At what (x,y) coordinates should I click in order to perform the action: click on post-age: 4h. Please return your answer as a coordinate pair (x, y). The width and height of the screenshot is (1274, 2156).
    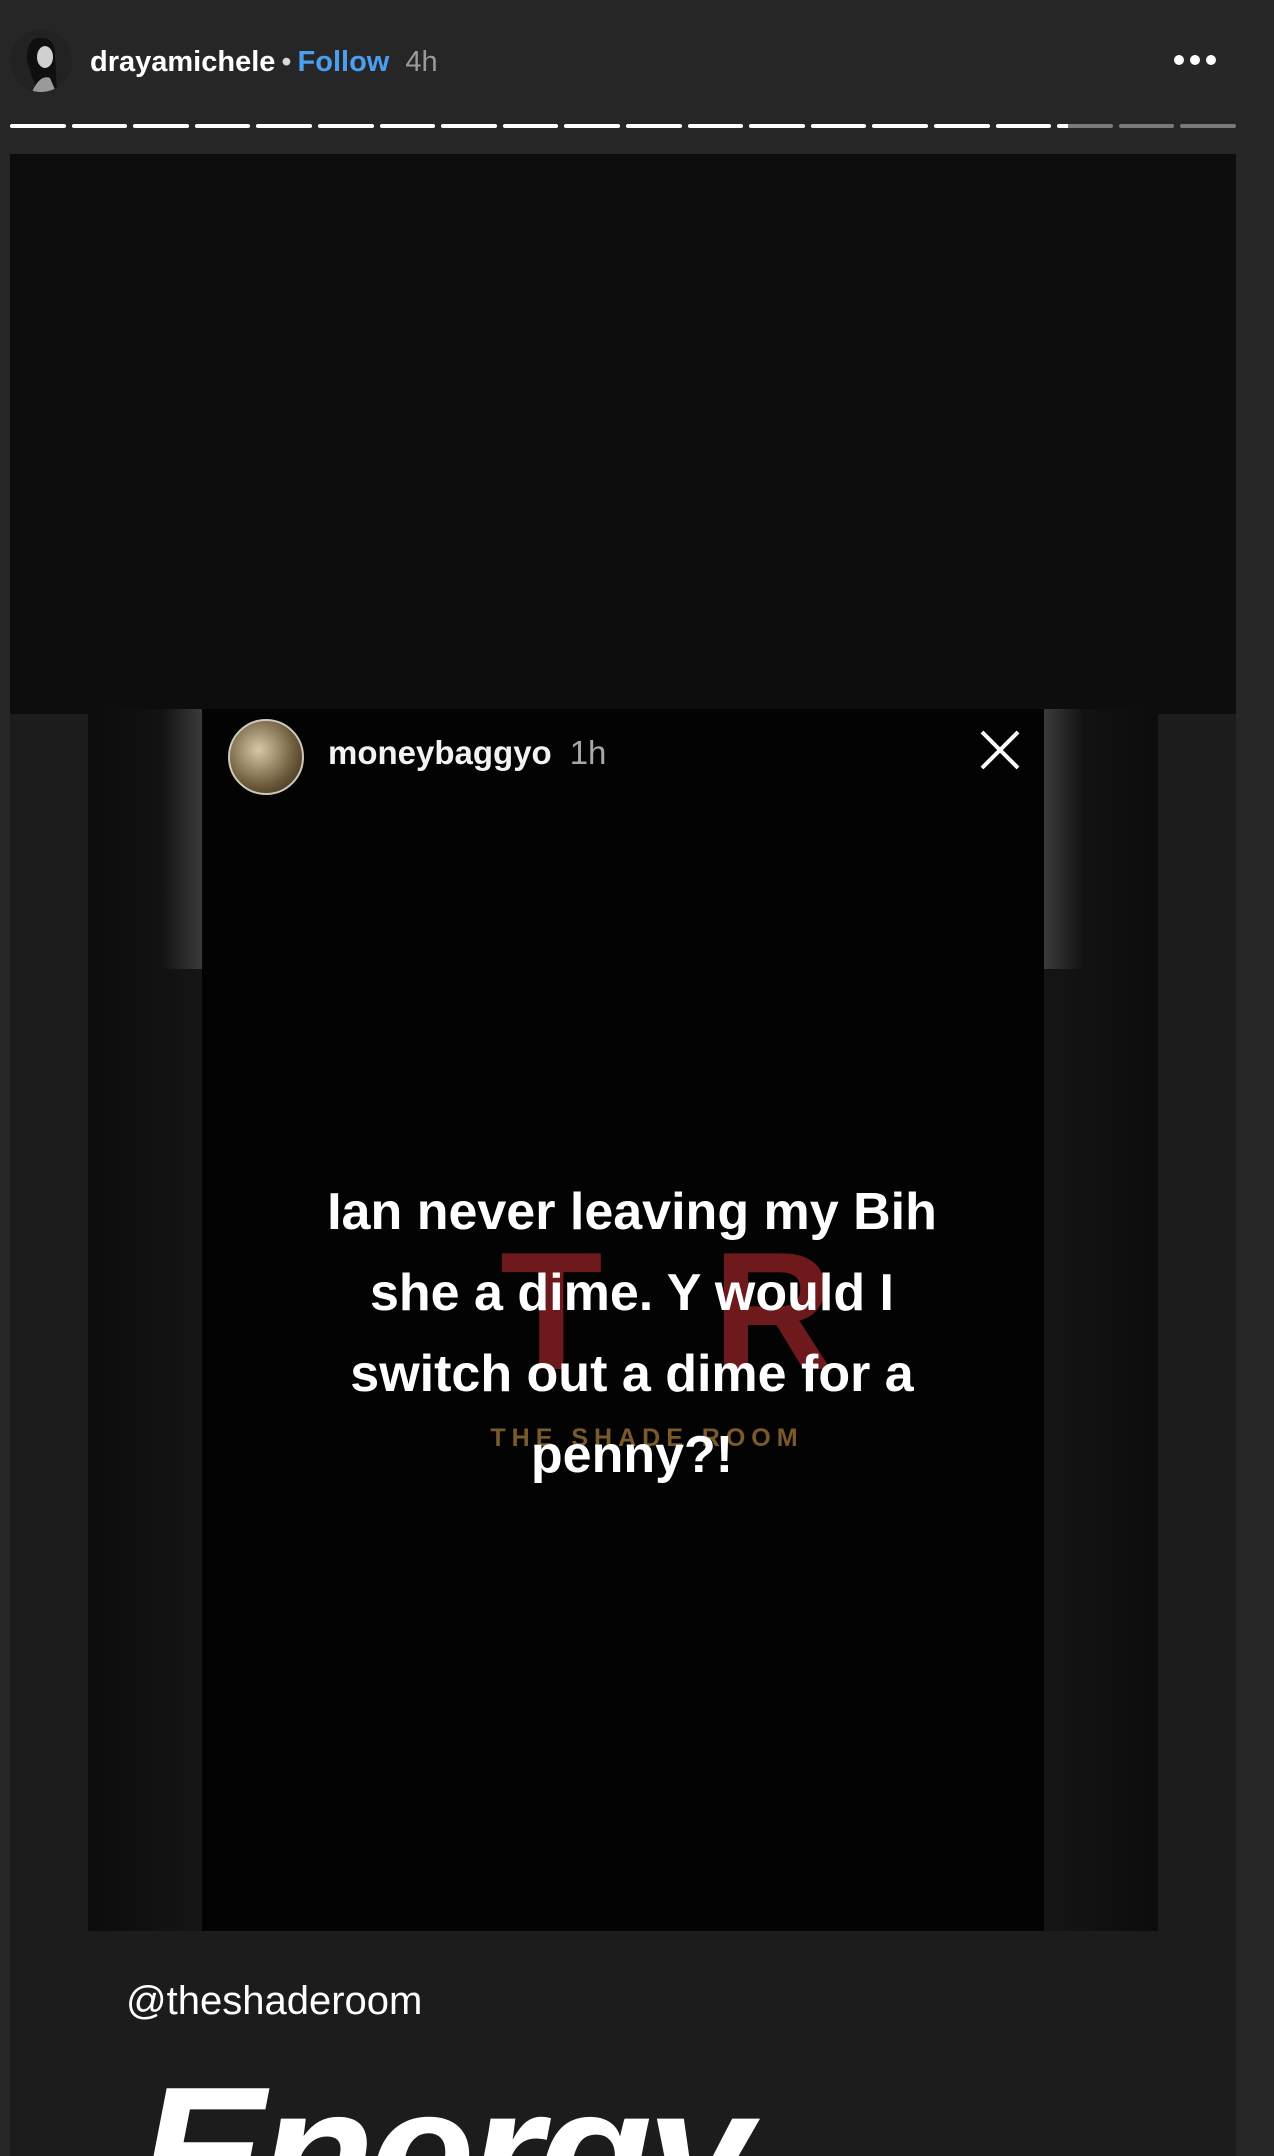
    Looking at the image, I should click on (421, 62).